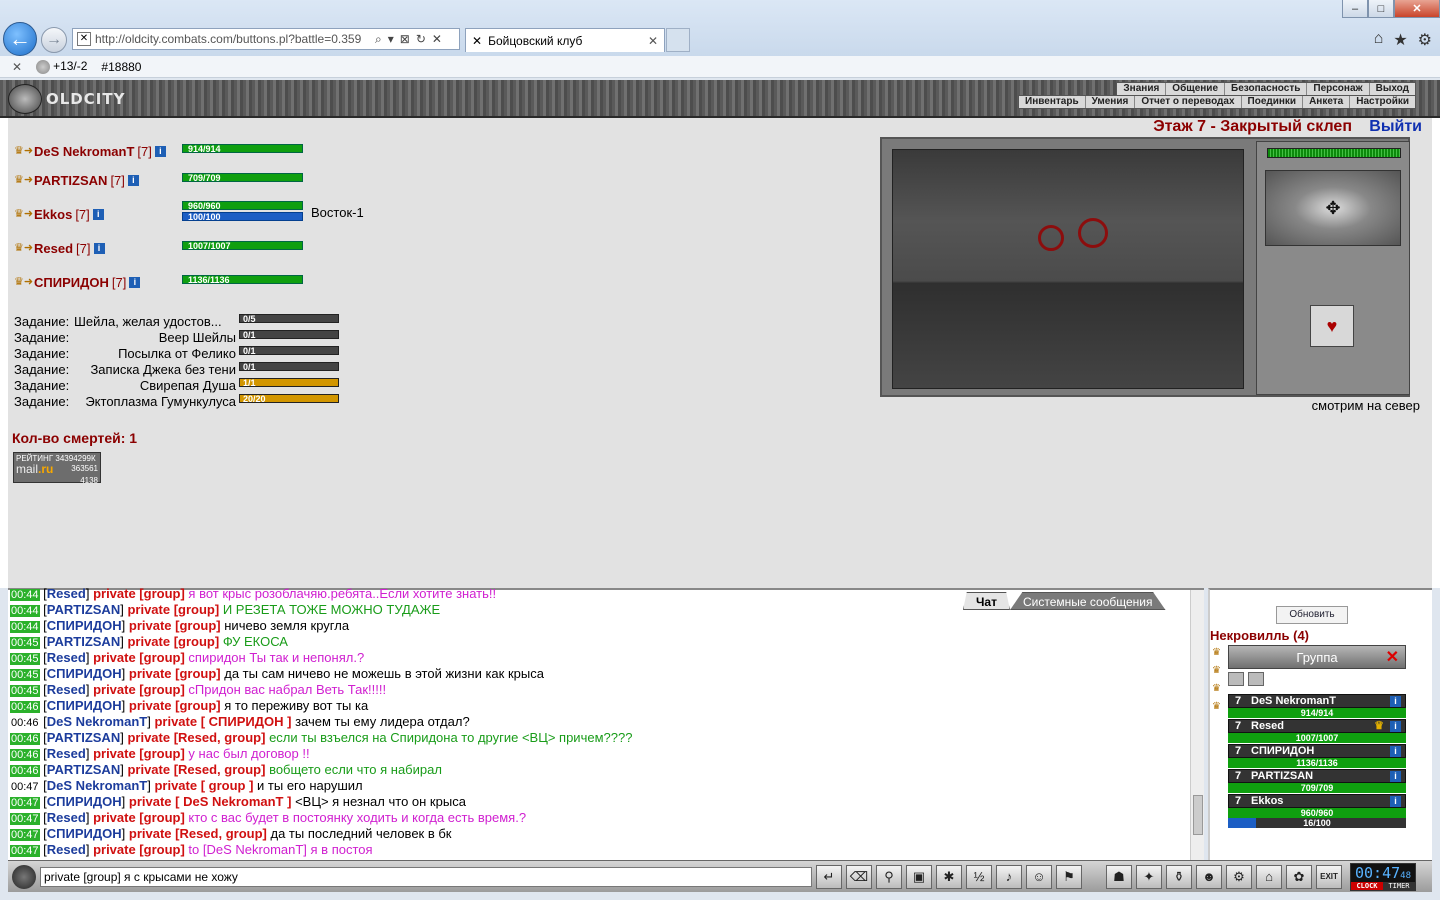 Image resolution: width=1440 pixels, height=900 pixels. What do you see at coordinates (84, 151) in the screenshot?
I see `player-name: DeS NekromanT` at bounding box center [84, 151].